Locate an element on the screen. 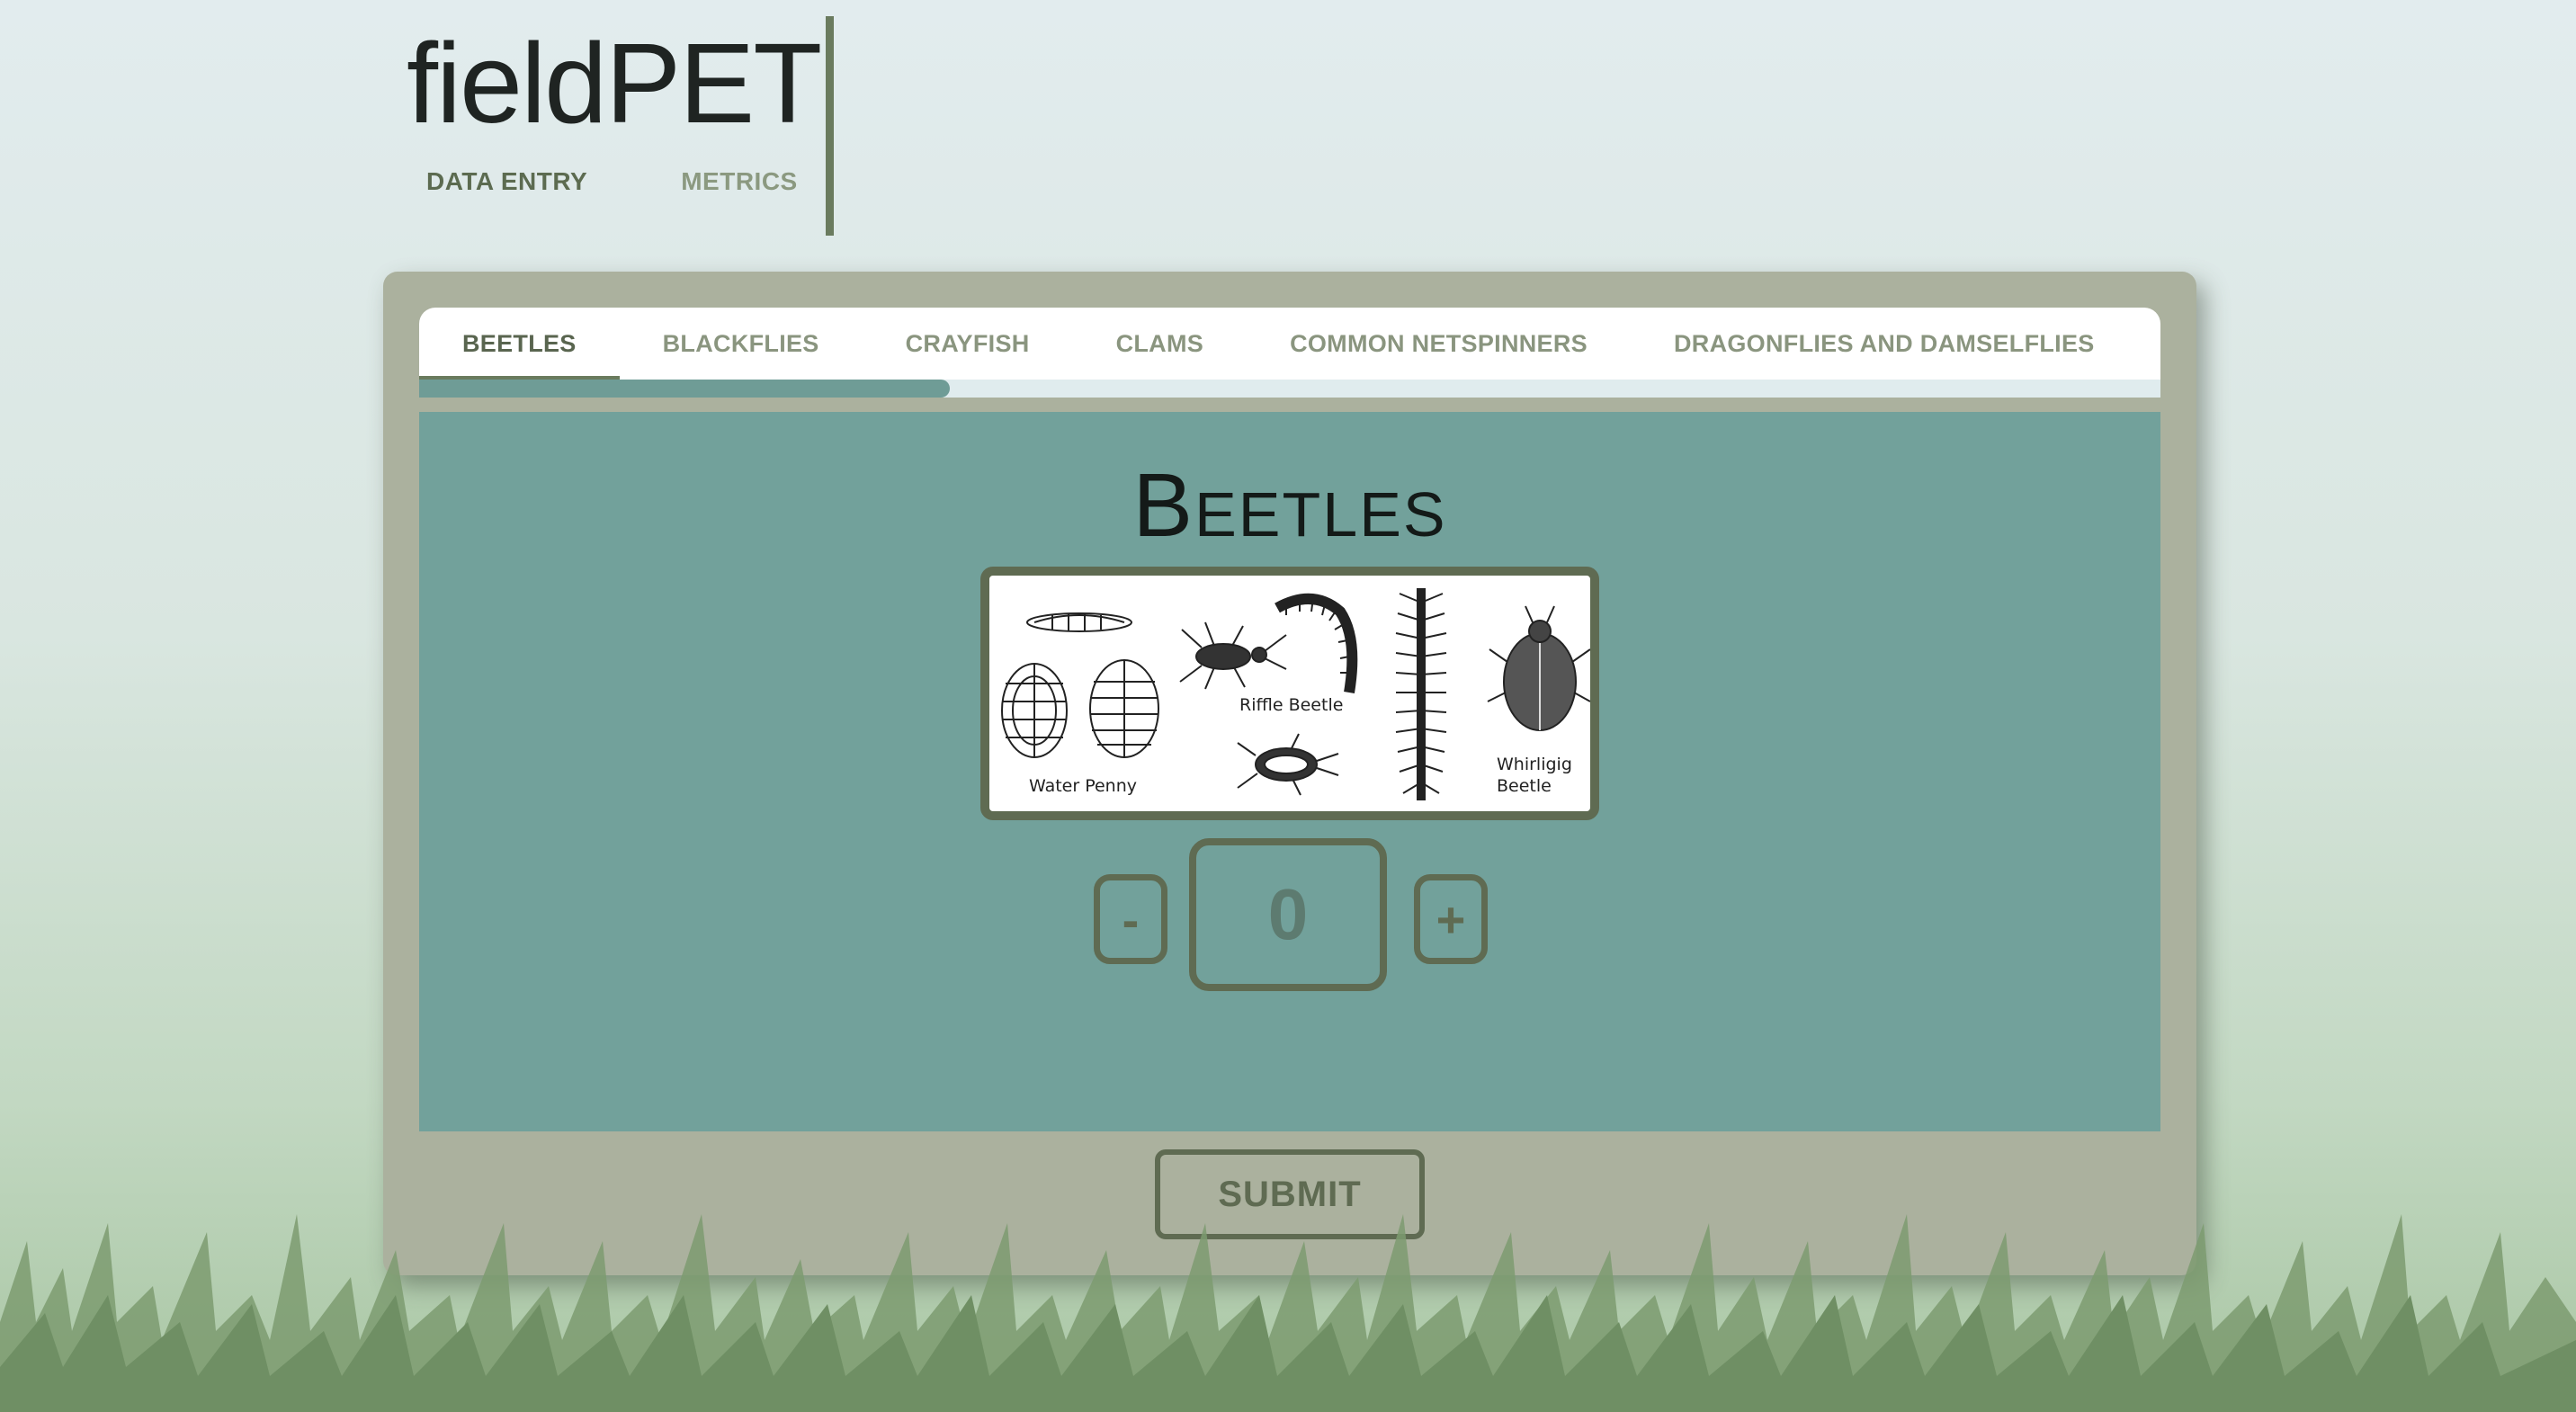  whirligig-beetle-icon is located at coordinates (1538, 668).